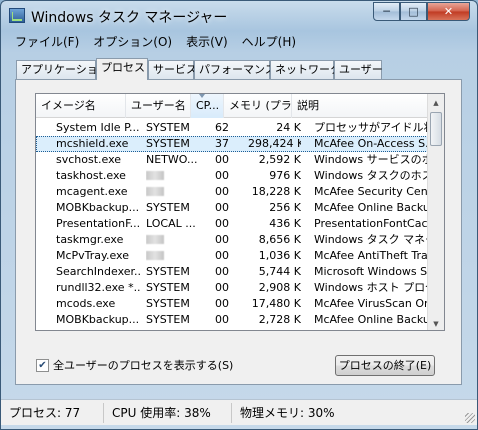  I want to click on window-title: Windows タスク マネージャー, so click(129, 18).